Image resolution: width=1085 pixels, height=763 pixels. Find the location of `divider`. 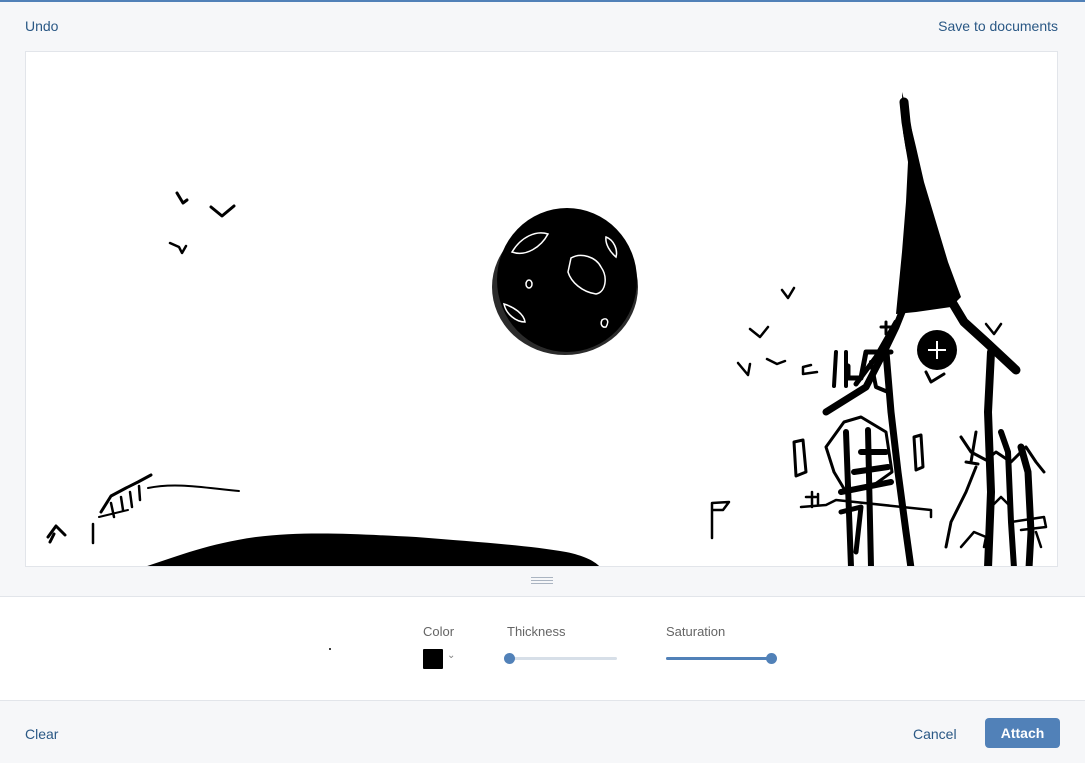

divider is located at coordinates (542, 700).